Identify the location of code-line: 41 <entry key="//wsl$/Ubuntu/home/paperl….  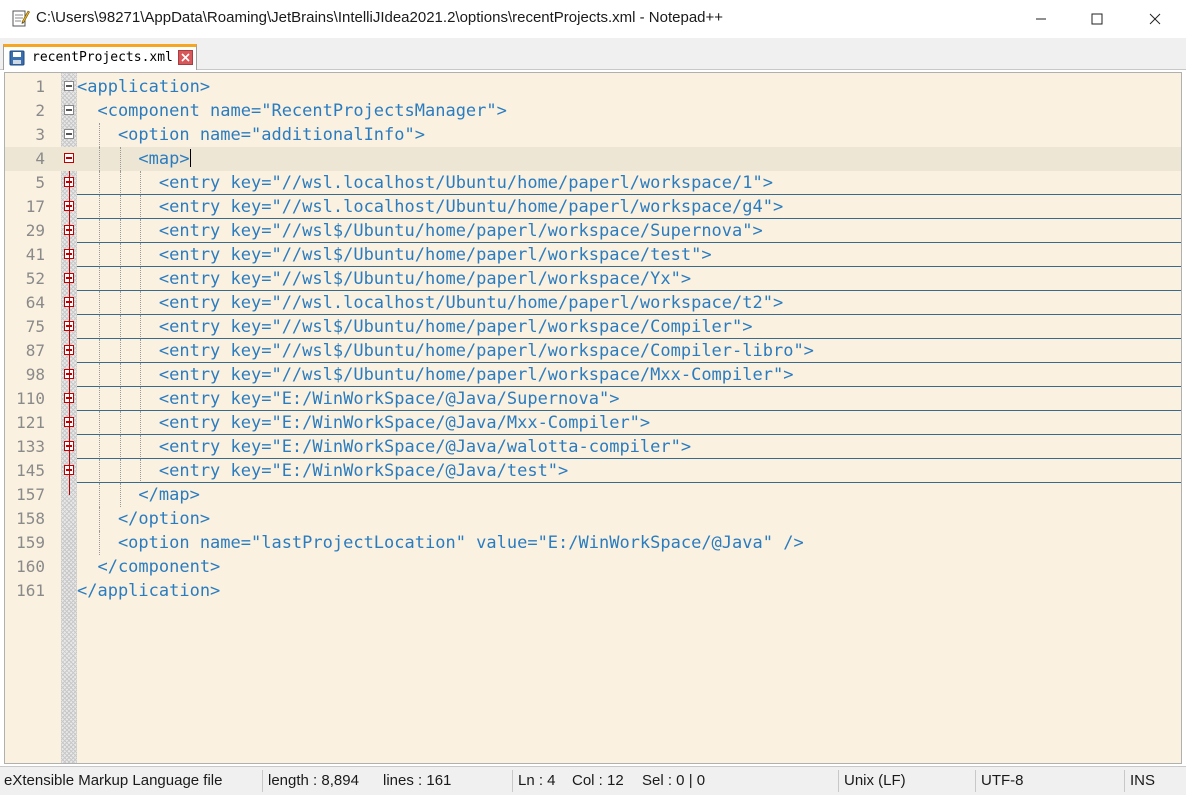
(593, 255).